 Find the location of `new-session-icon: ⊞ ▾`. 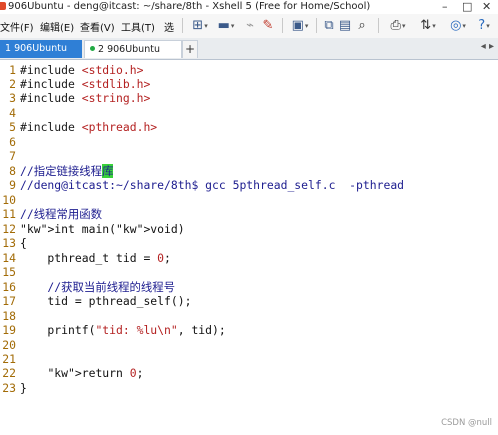

new-session-icon: ⊞ ▾ is located at coordinates (200, 25).